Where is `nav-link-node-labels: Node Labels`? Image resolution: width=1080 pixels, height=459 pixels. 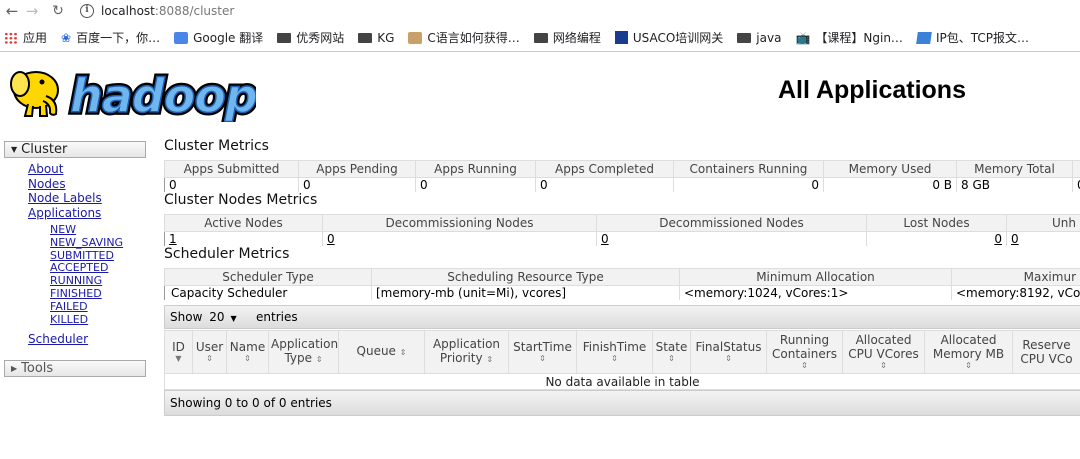
nav-link-node-labels: Node Labels is located at coordinates (65, 198).